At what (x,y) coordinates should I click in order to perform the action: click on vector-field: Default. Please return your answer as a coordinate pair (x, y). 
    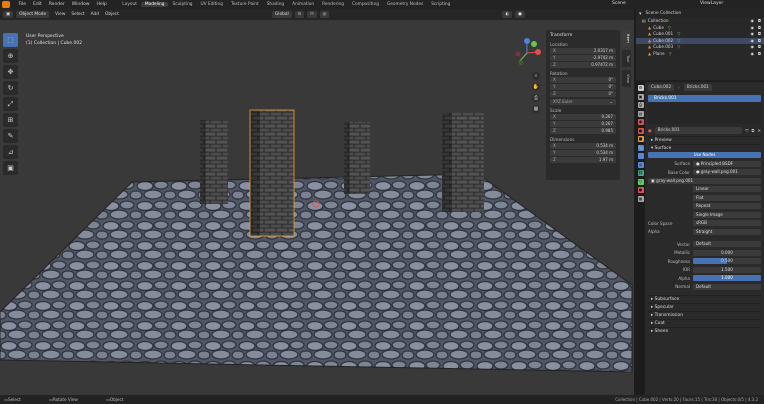
    Looking at the image, I should click on (727, 244).